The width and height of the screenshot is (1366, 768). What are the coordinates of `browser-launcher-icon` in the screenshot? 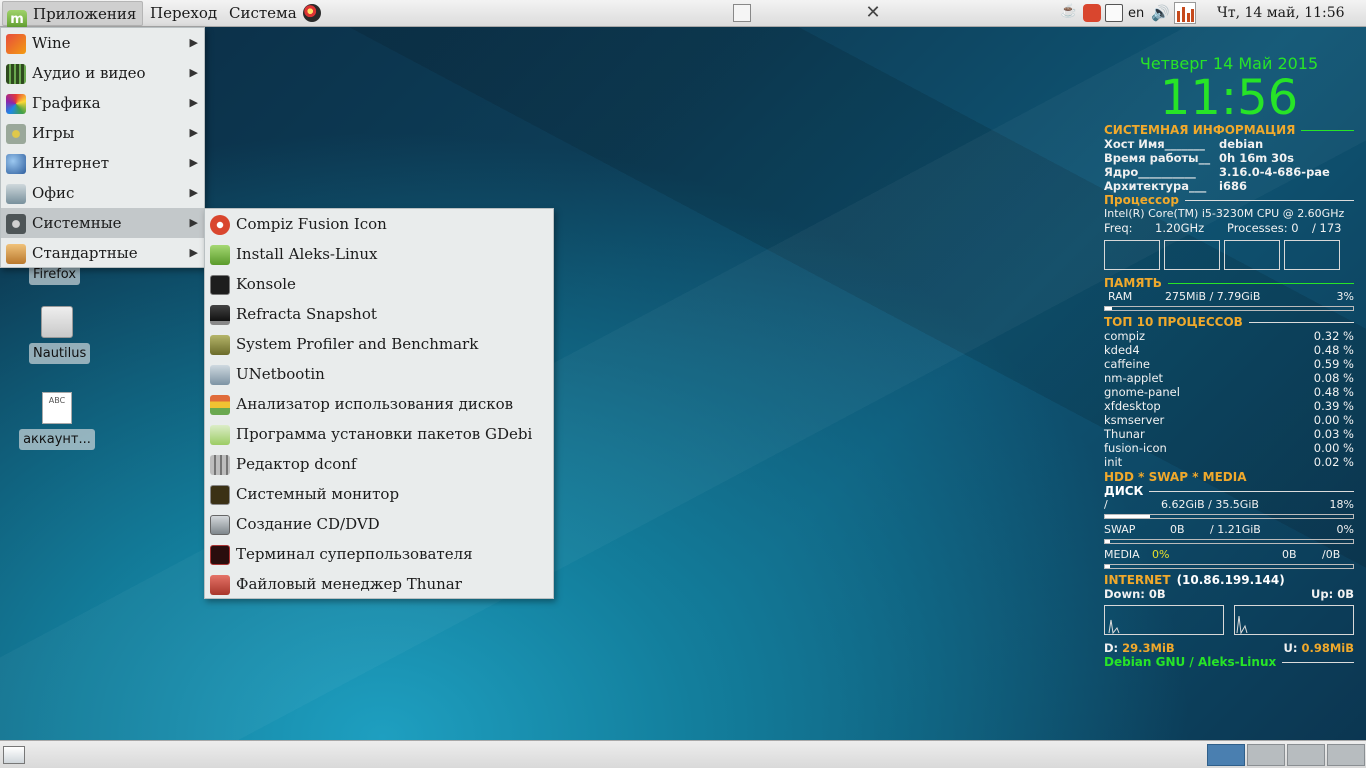 It's located at (312, 16).